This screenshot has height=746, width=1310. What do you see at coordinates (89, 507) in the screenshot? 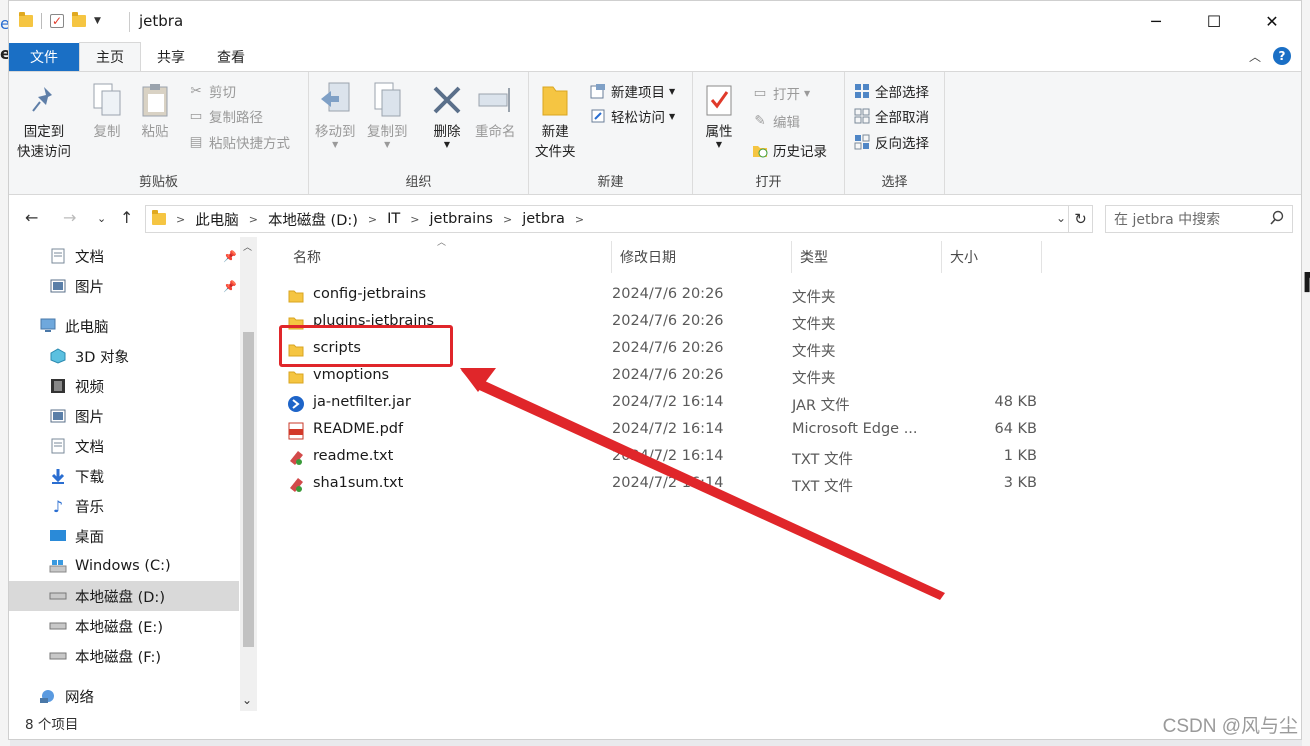
I see `nav-item-label: 音乐` at bounding box center [89, 507].